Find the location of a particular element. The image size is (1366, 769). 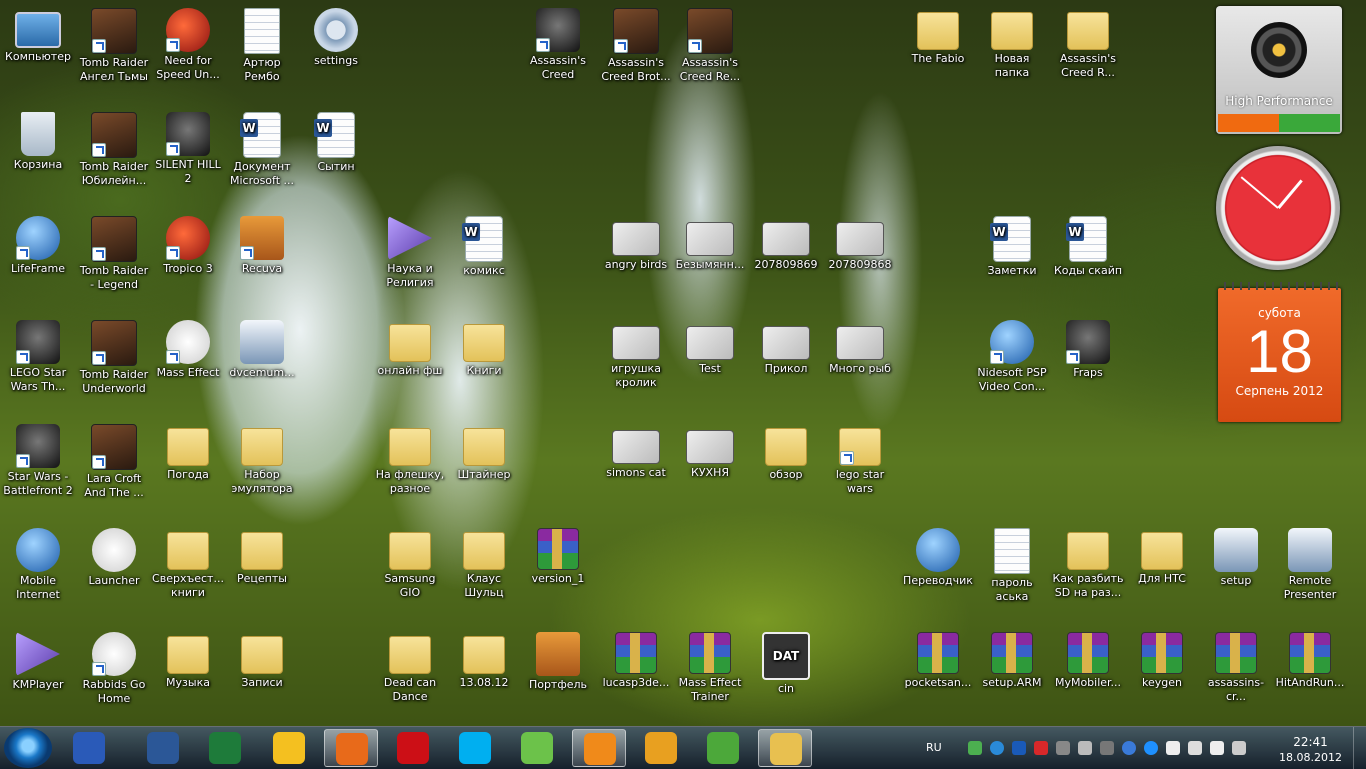

usb-icon is located at coordinates (1063, 748).